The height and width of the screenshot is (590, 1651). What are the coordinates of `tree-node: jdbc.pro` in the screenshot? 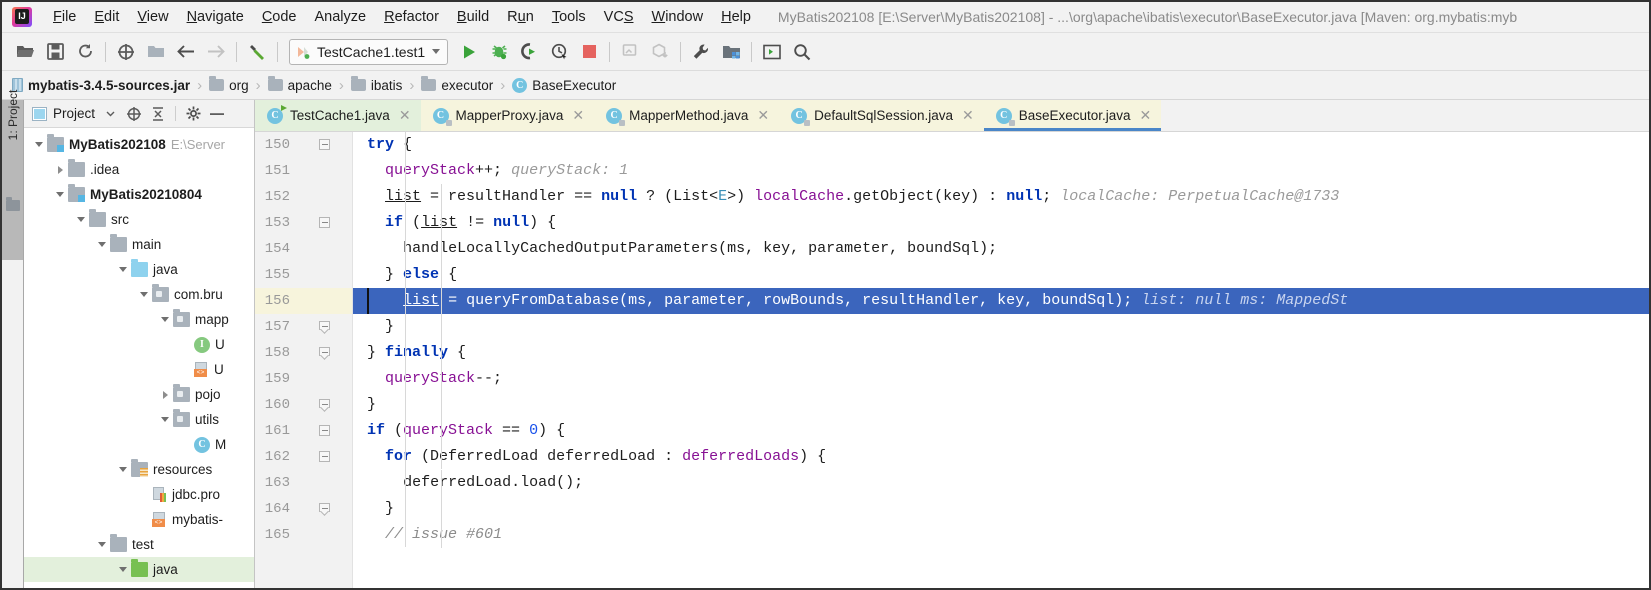 It's located at (139, 494).